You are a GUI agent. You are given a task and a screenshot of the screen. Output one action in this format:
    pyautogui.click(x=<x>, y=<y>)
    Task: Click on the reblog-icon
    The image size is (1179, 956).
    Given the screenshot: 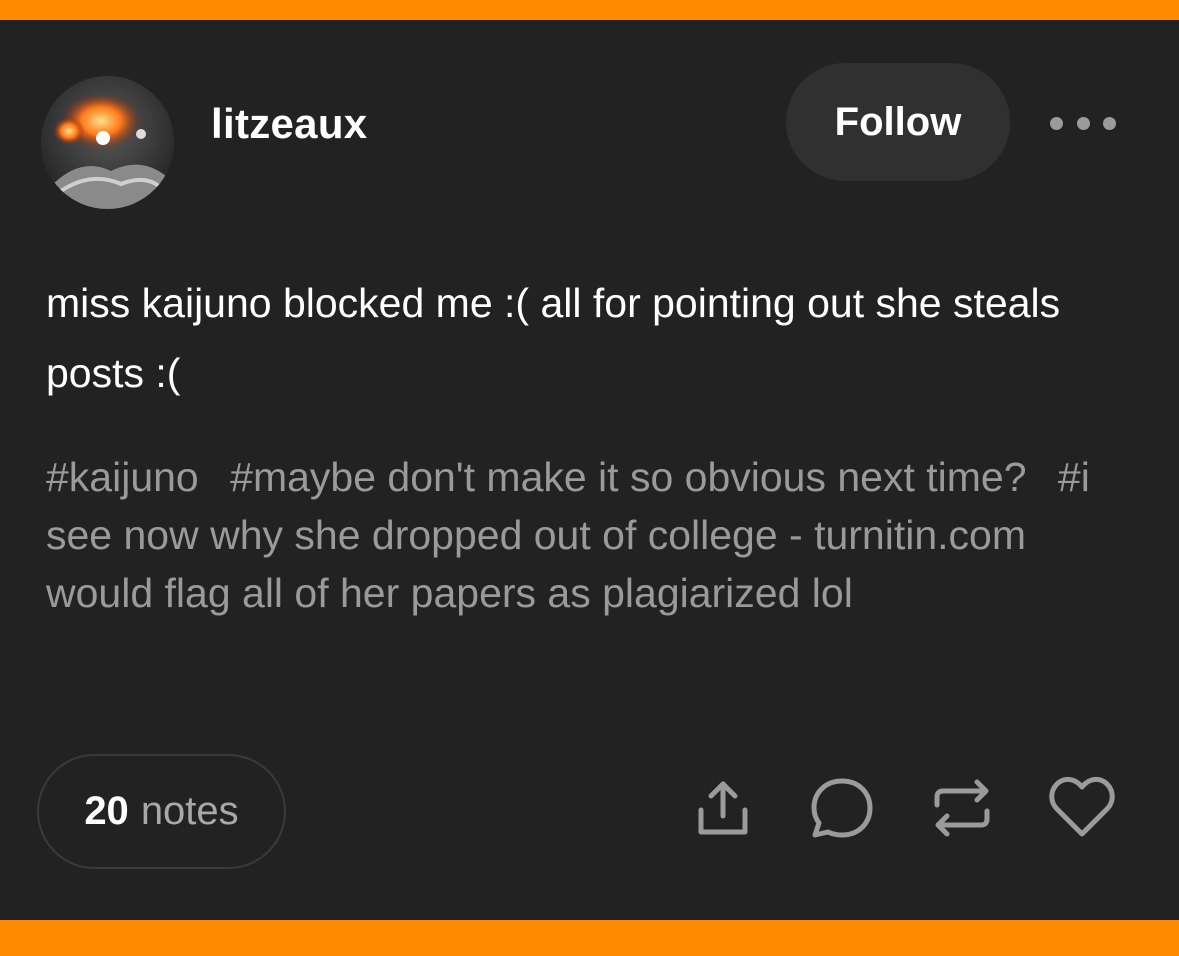 What is the action you would take?
    pyautogui.click(x=962, y=808)
    